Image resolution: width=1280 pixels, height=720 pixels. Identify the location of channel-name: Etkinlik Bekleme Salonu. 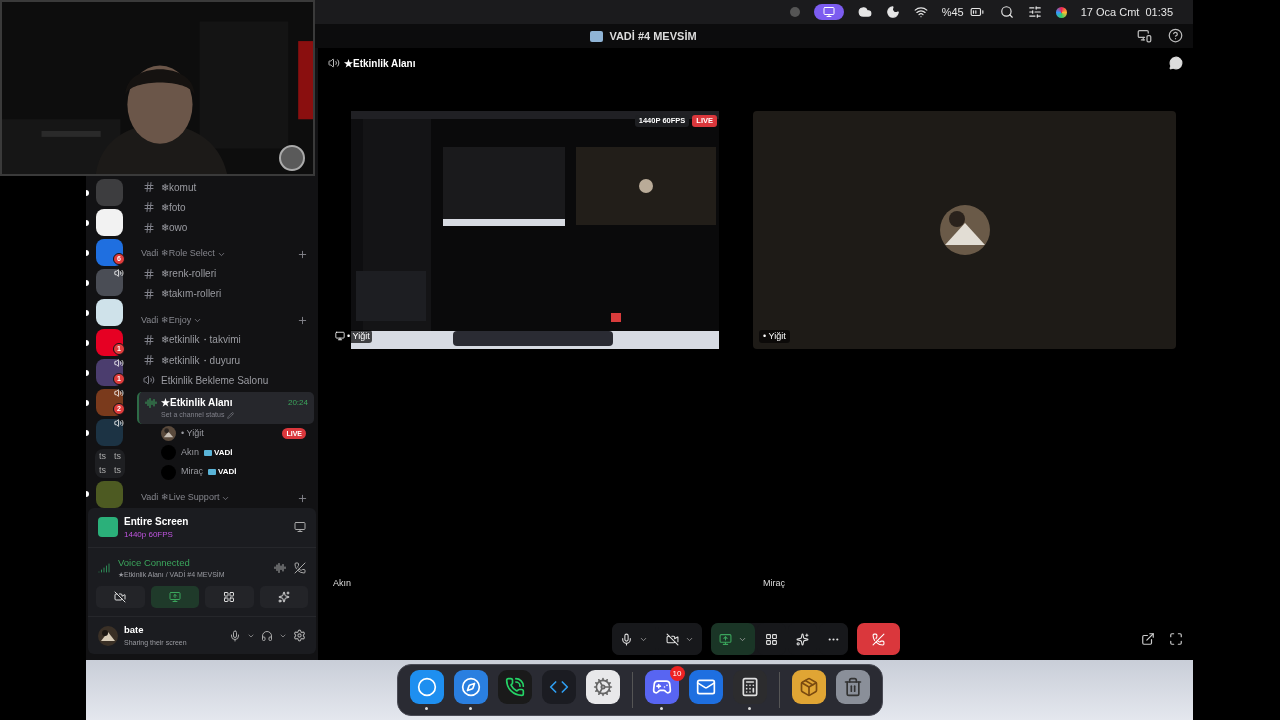
(215, 380).